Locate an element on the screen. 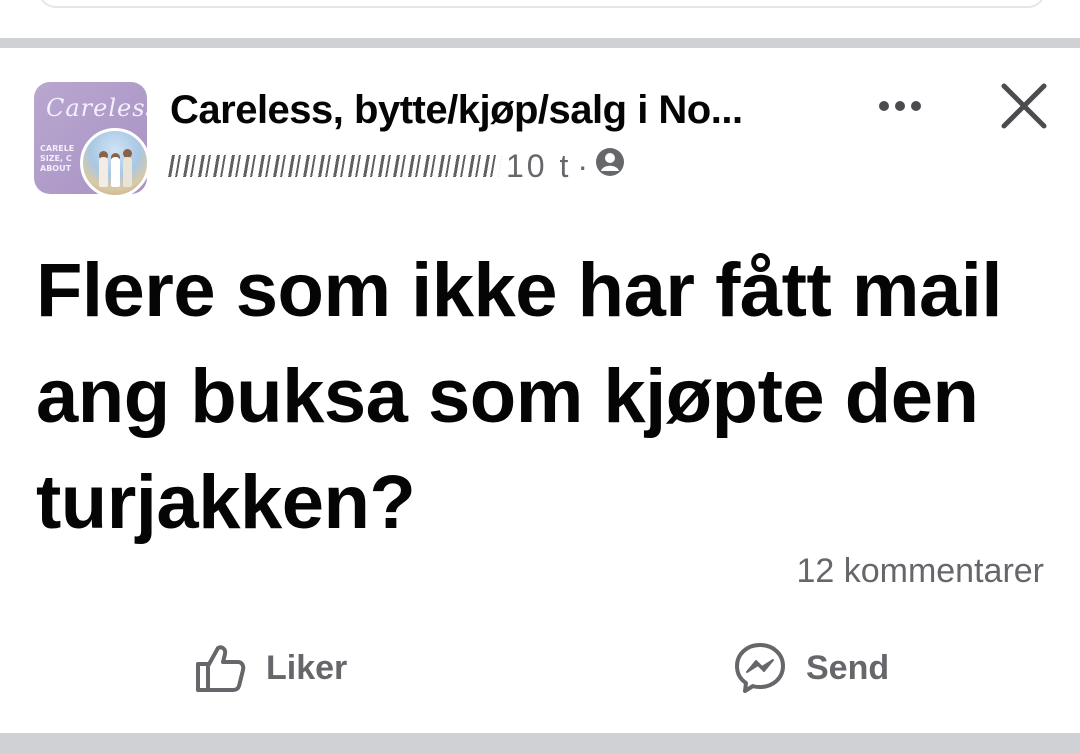 The width and height of the screenshot is (1080, 753). comments-count-link: 12 kommentarer is located at coordinates (920, 571).